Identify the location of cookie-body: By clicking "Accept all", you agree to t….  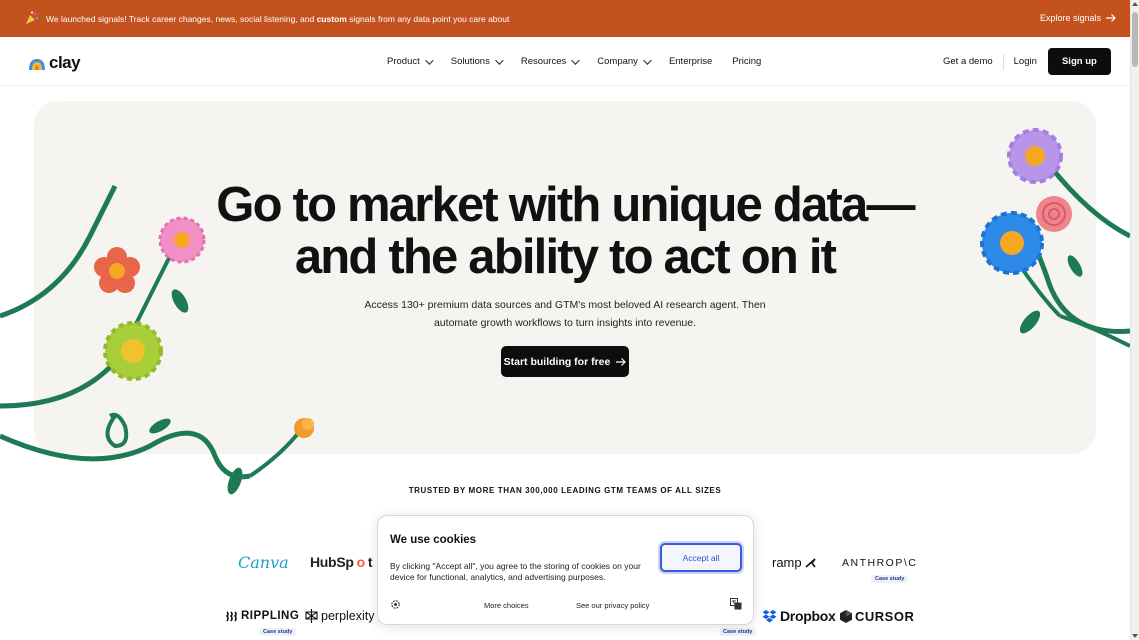
(515, 571).